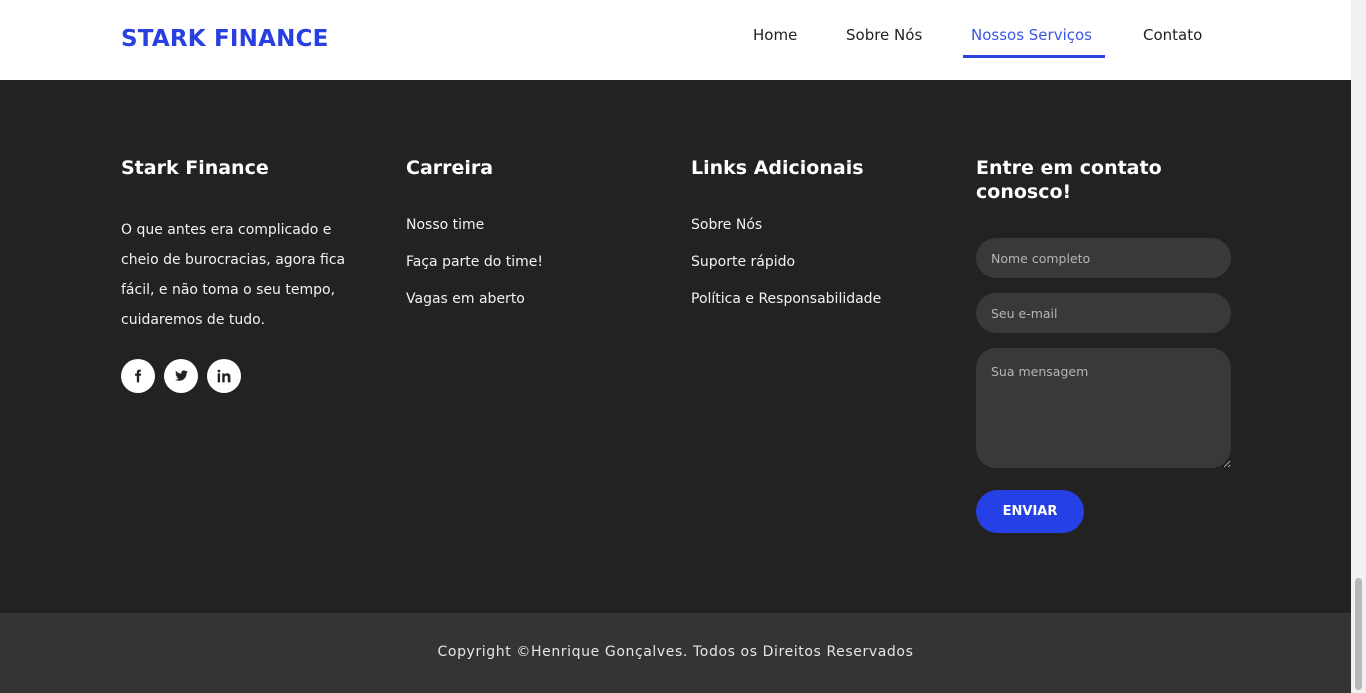 This screenshot has height=693, width=1366. I want to click on footer-about-title: Stark Finance, so click(195, 168).